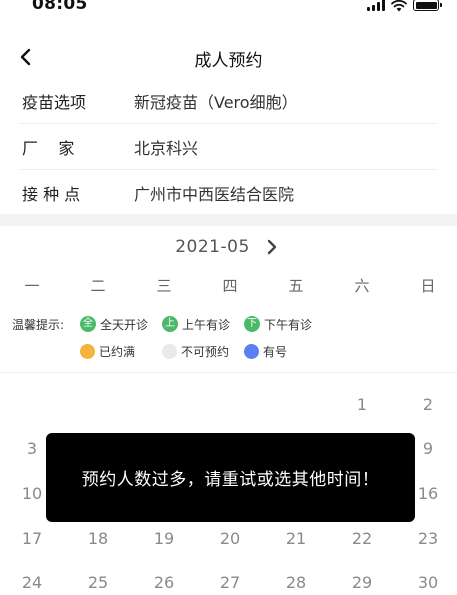  I want to click on legend-label: 有号, so click(275, 351).